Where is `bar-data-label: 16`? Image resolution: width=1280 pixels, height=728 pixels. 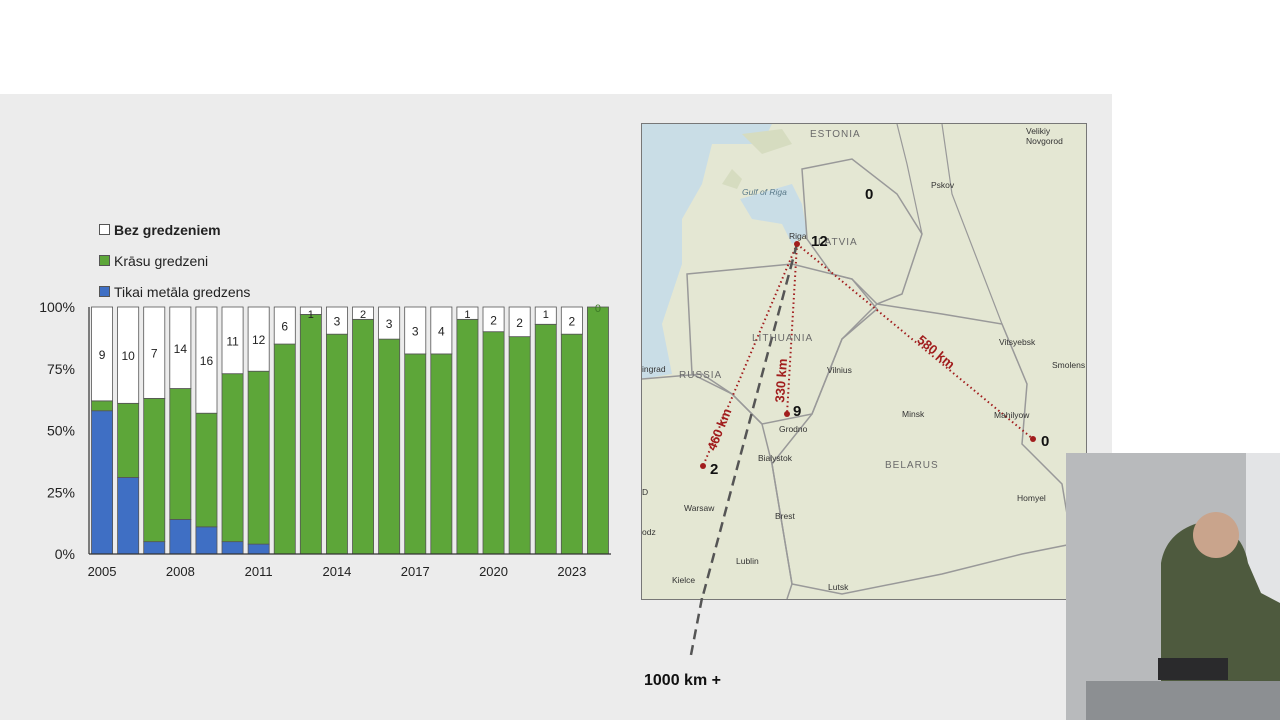
bar-data-label: 16 is located at coordinates (207, 361).